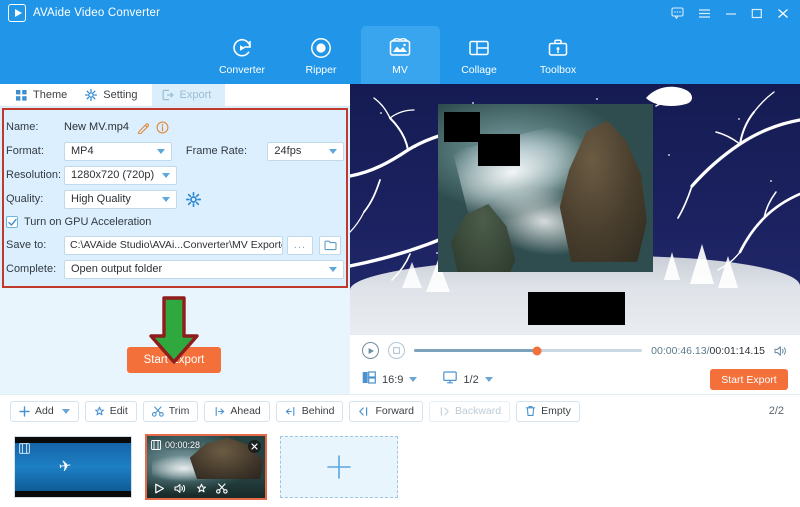 This screenshot has height=507, width=800. I want to click on nav-item-mv: MV, so click(400, 55).